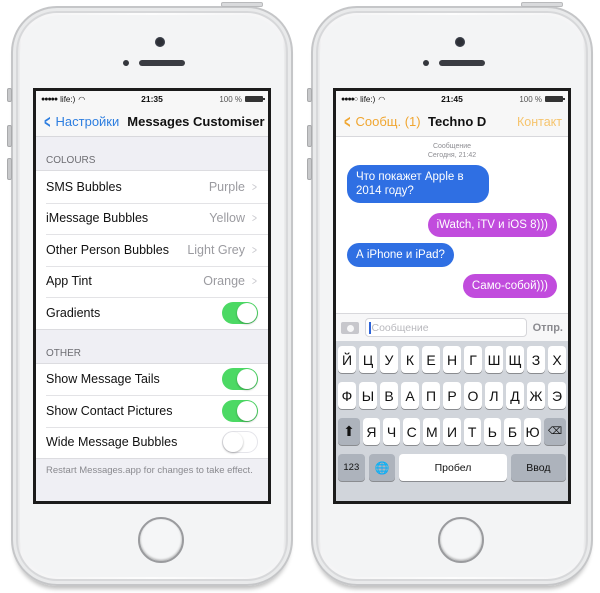 The image size is (600, 593). What do you see at coordinates (254, 281) in the screenshot?
I see `chevron-right-icon: >` at bounding box center [254, 281].